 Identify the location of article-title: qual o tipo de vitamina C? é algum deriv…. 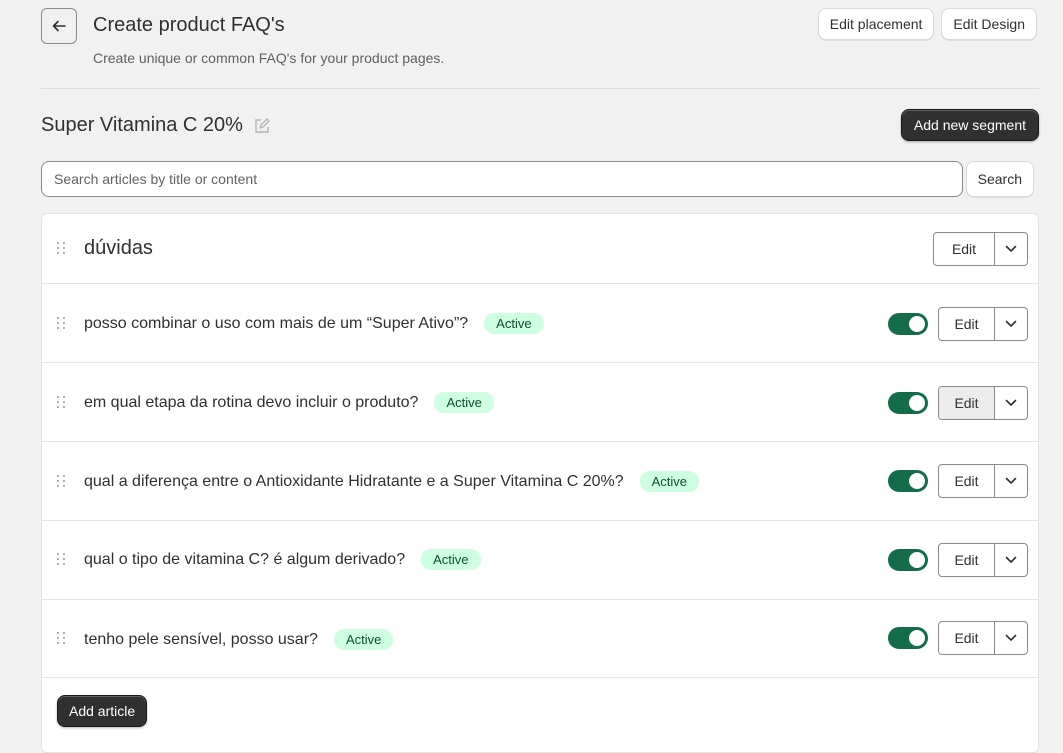
(282, 559).